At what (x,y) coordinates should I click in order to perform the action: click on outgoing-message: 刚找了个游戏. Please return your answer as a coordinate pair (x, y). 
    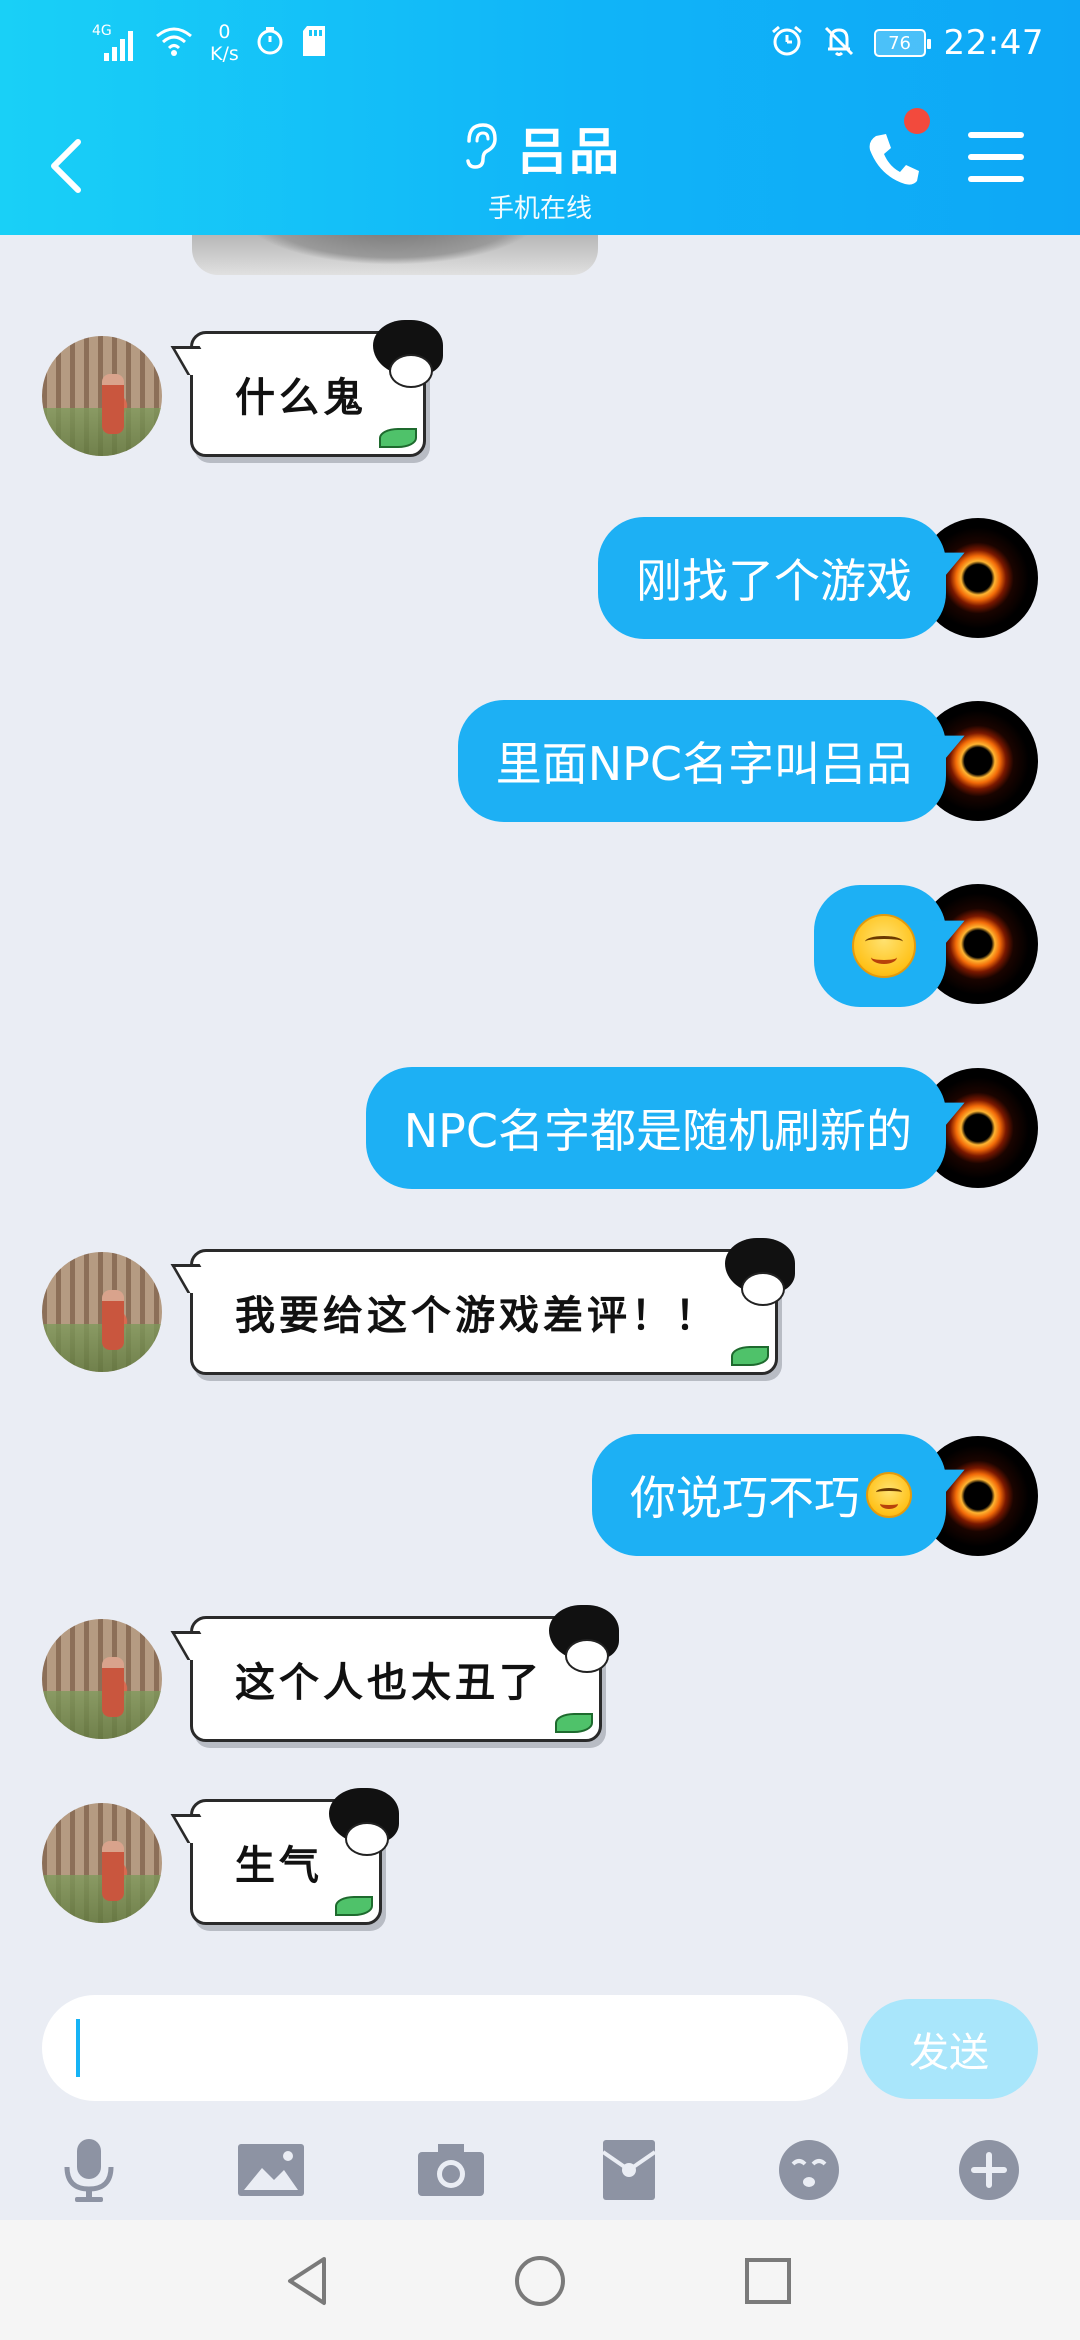
    Looking at the image, I should click on (772, 578).